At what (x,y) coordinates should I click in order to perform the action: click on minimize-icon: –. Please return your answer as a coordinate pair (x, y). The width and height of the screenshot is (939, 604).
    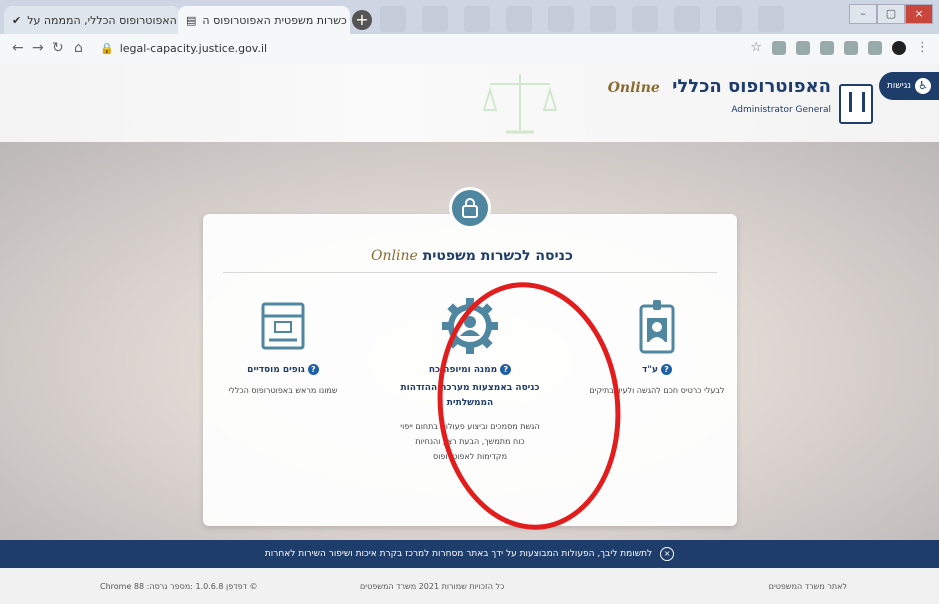
    Looking at the image, I should click on (863, 14).